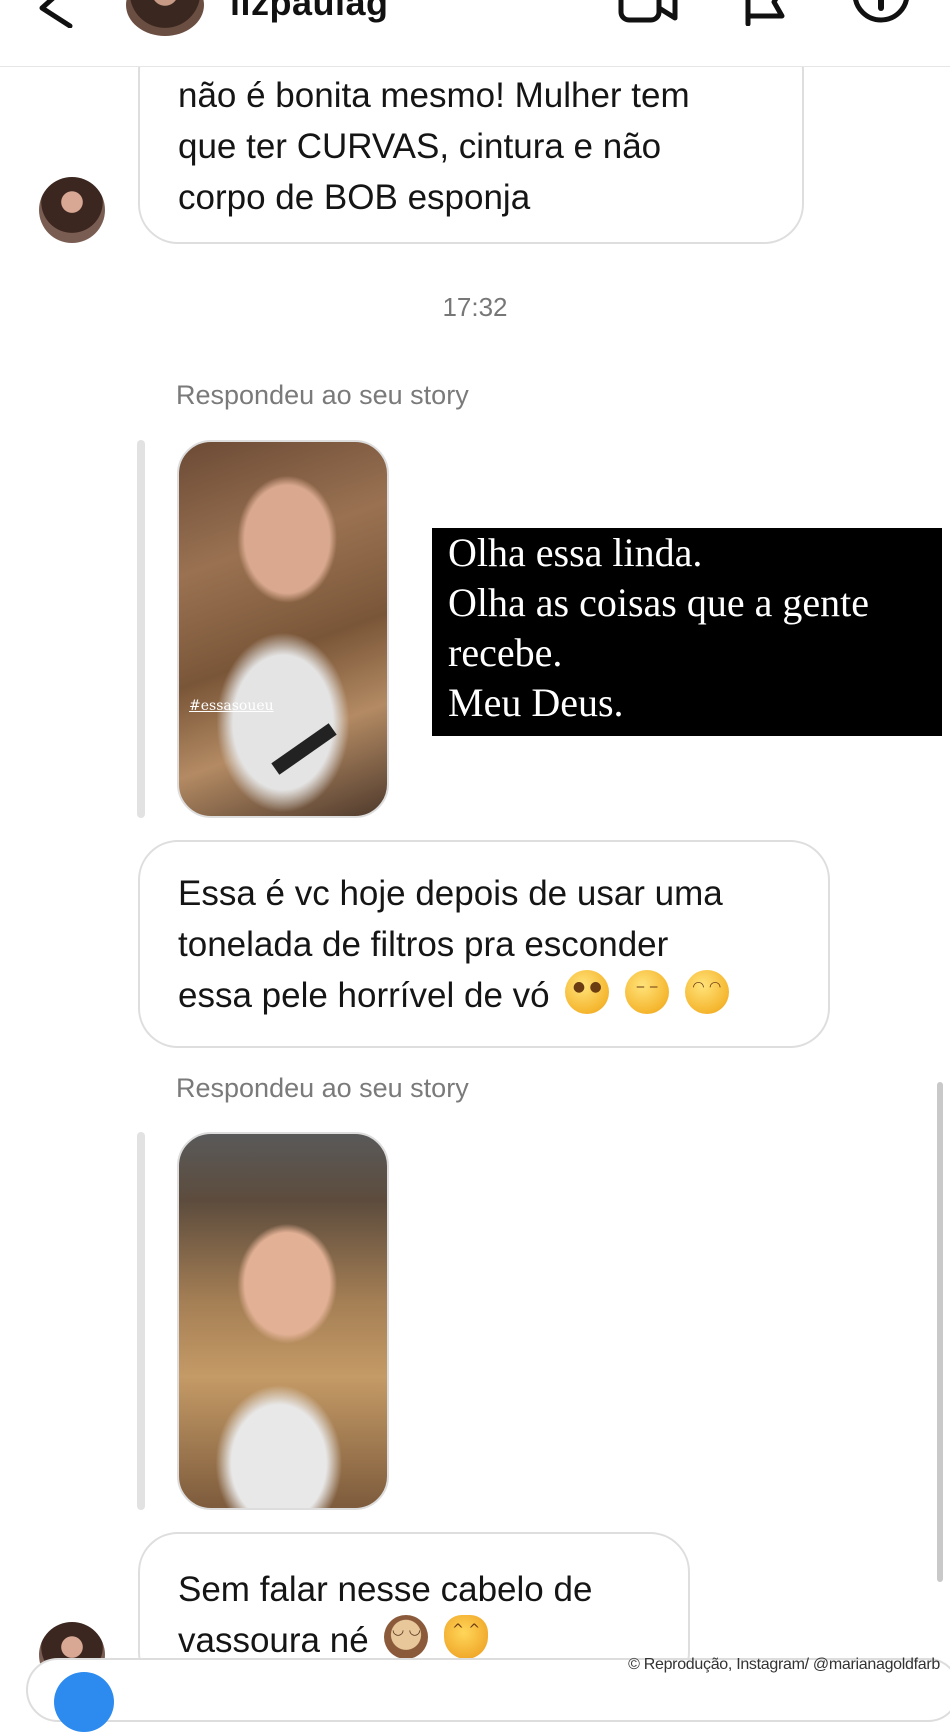 This screenshot has width=950, height=1732. What do you see at coordinates (406, 1637) in the screenshot?
I see `see-no-evil-monkey-icon: ◡ ◡` at bounding box center [406, 1637].